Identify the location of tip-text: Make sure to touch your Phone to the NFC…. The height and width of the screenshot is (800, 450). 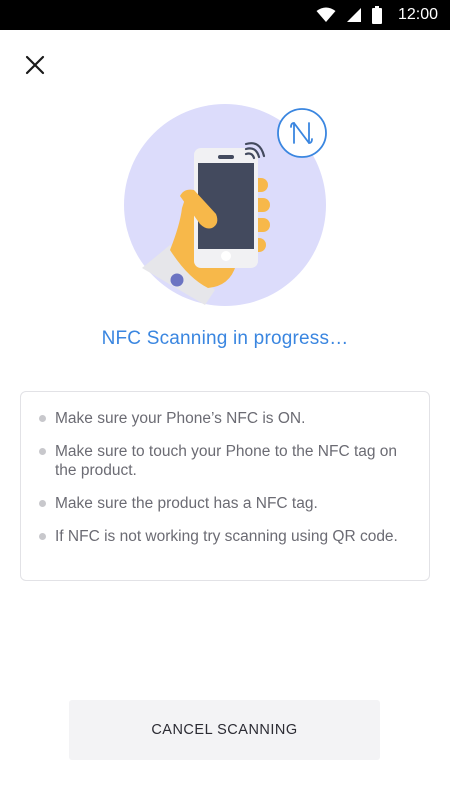
(226, 461).